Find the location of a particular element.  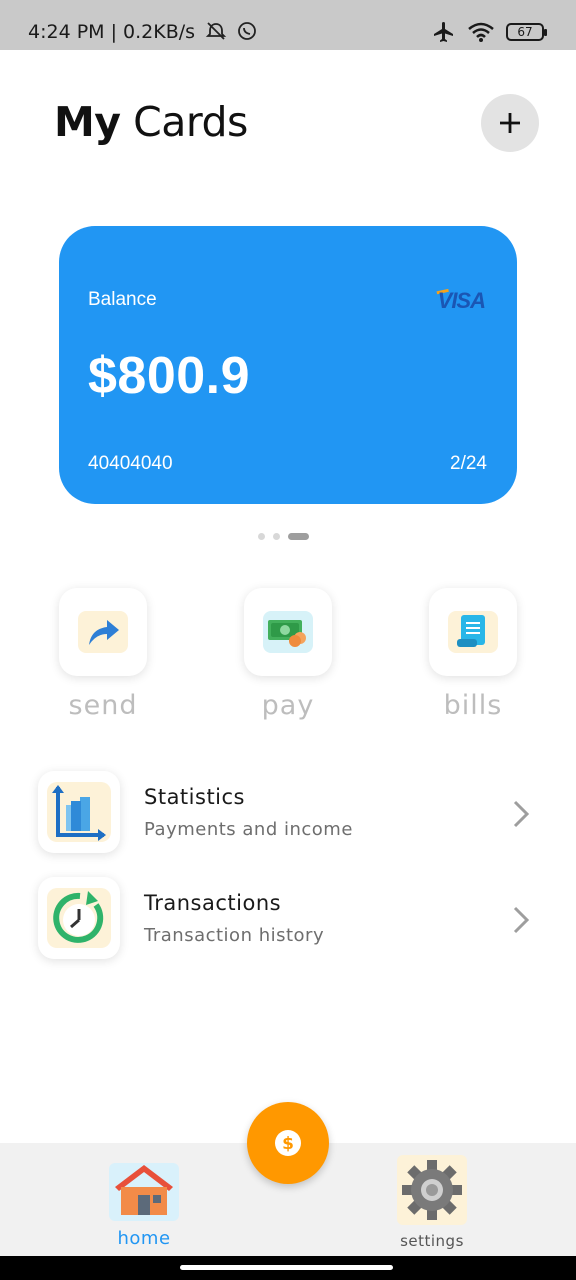

bill-icon is located at coordinates (471, 631).